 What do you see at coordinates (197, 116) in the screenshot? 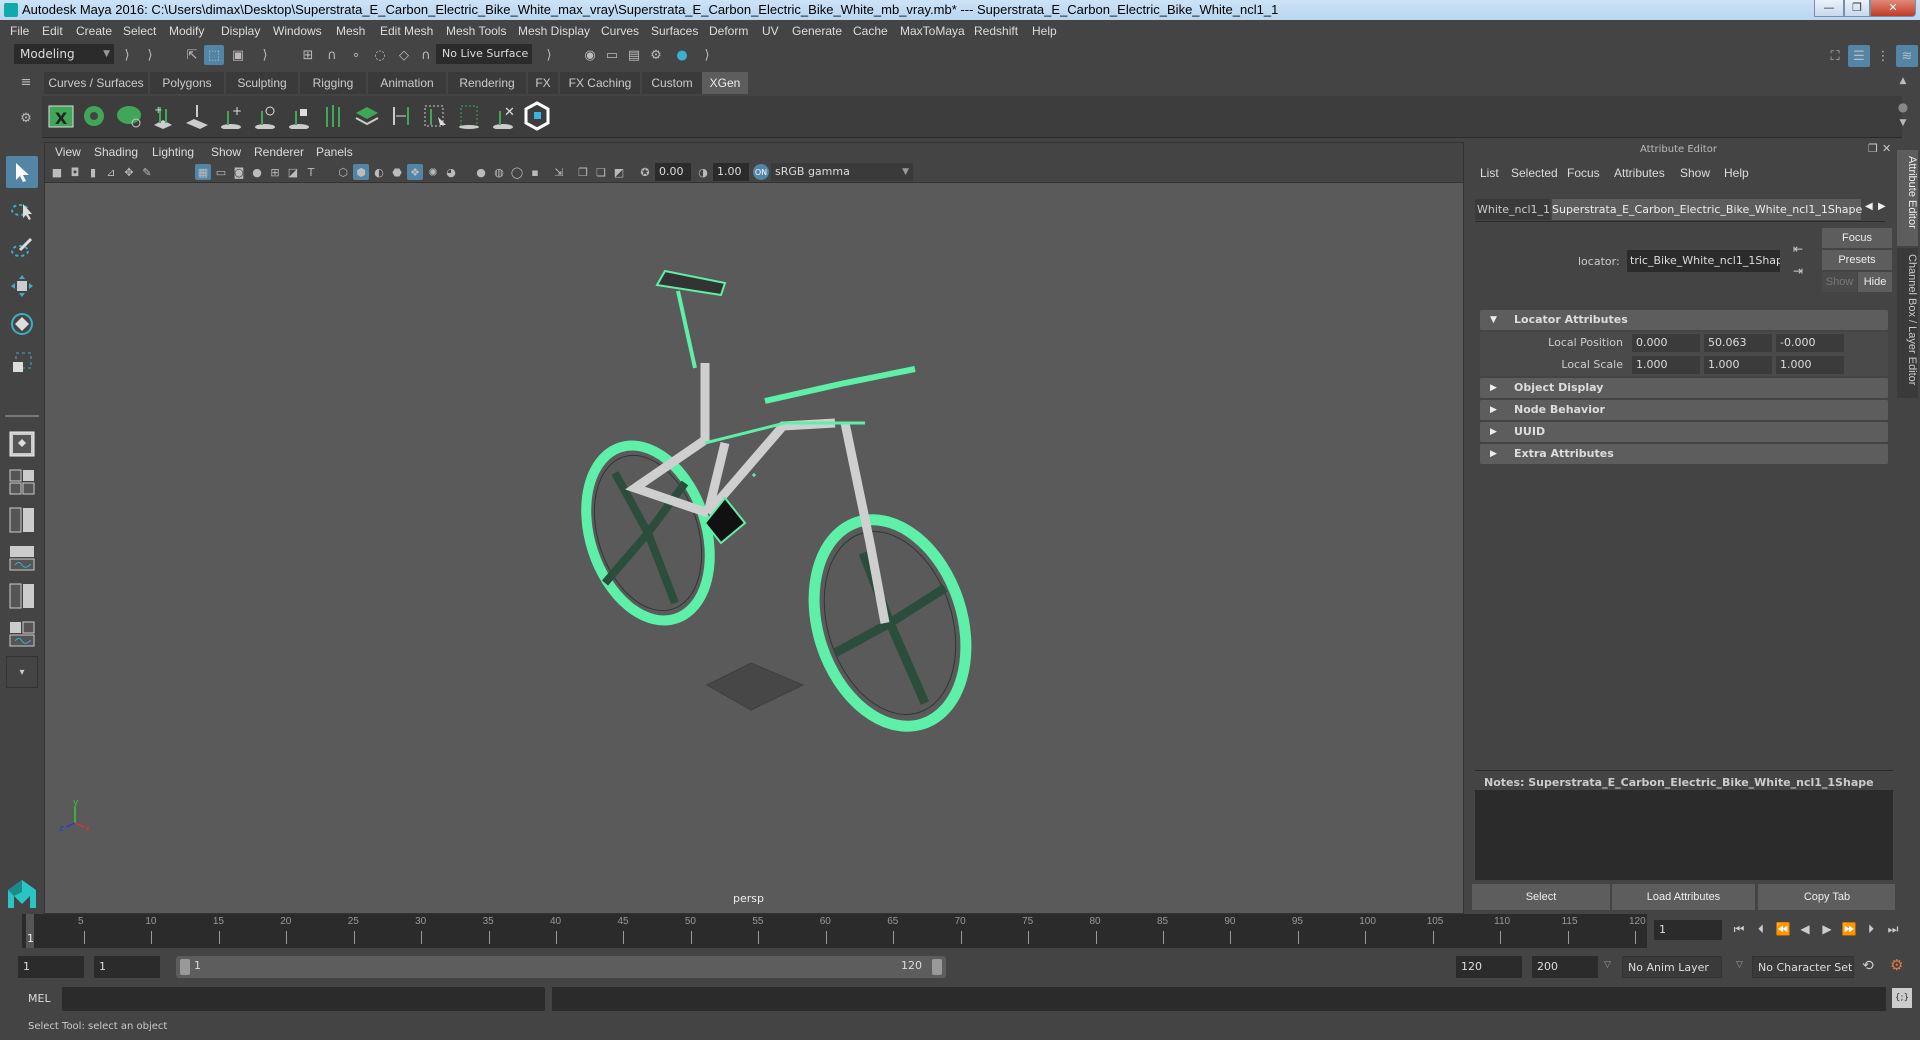
I see `place-guides-icon` at bounding box center [197, 116].